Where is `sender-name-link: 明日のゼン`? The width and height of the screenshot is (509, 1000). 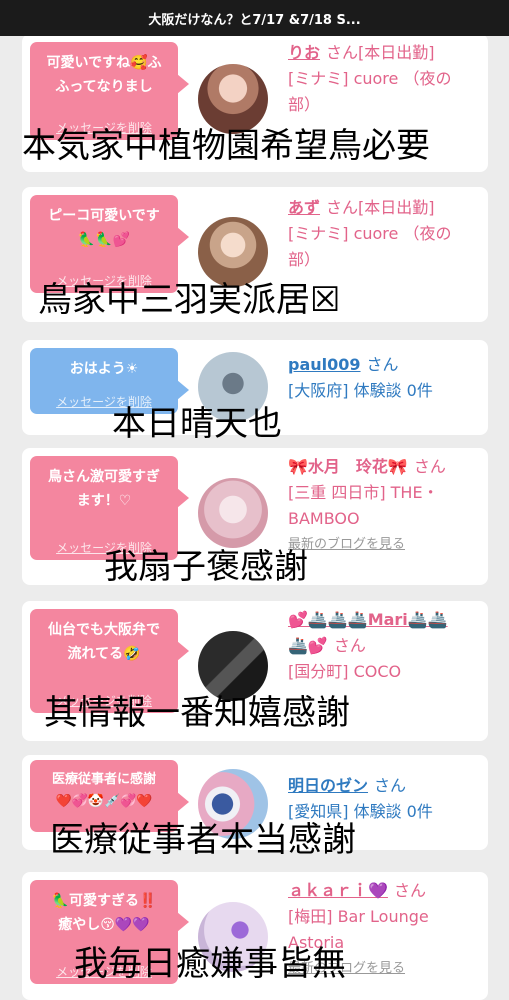 sender-name-link: 明日のゼン is located at coordinates (328, 785).